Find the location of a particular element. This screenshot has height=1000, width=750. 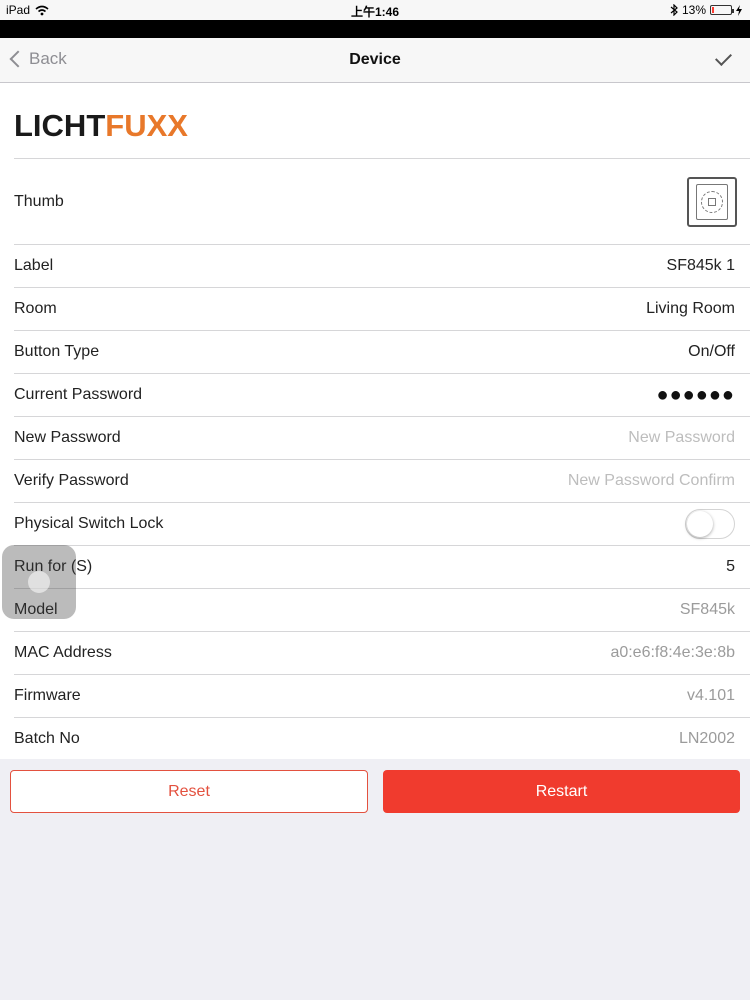

battery-percent: 13% is located at coordinates (693, 10).